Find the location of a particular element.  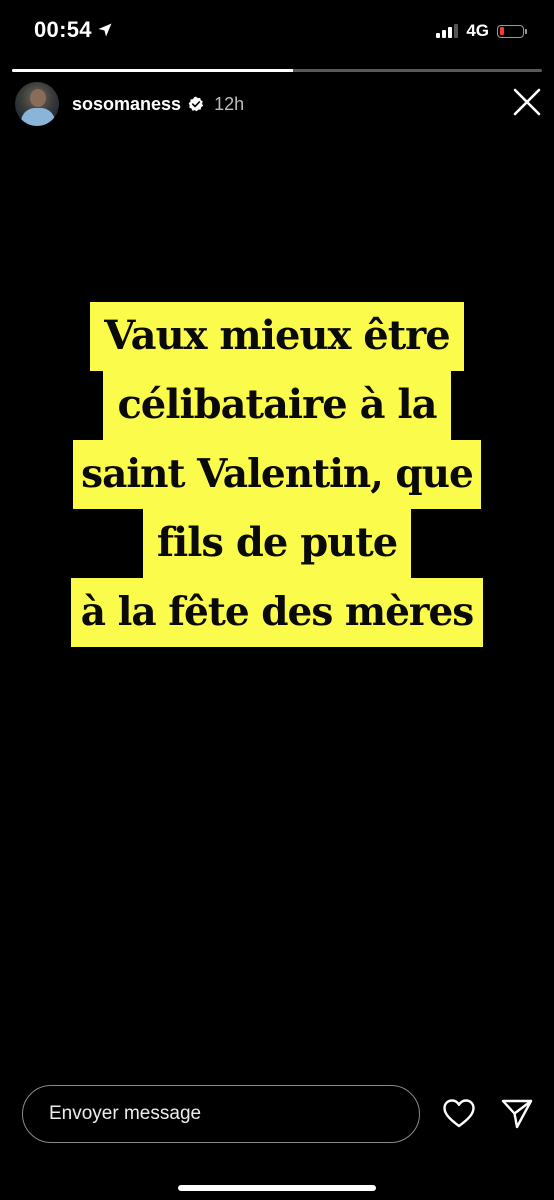

quote-line: à la fête des mères is located at coordinates (277, 612).